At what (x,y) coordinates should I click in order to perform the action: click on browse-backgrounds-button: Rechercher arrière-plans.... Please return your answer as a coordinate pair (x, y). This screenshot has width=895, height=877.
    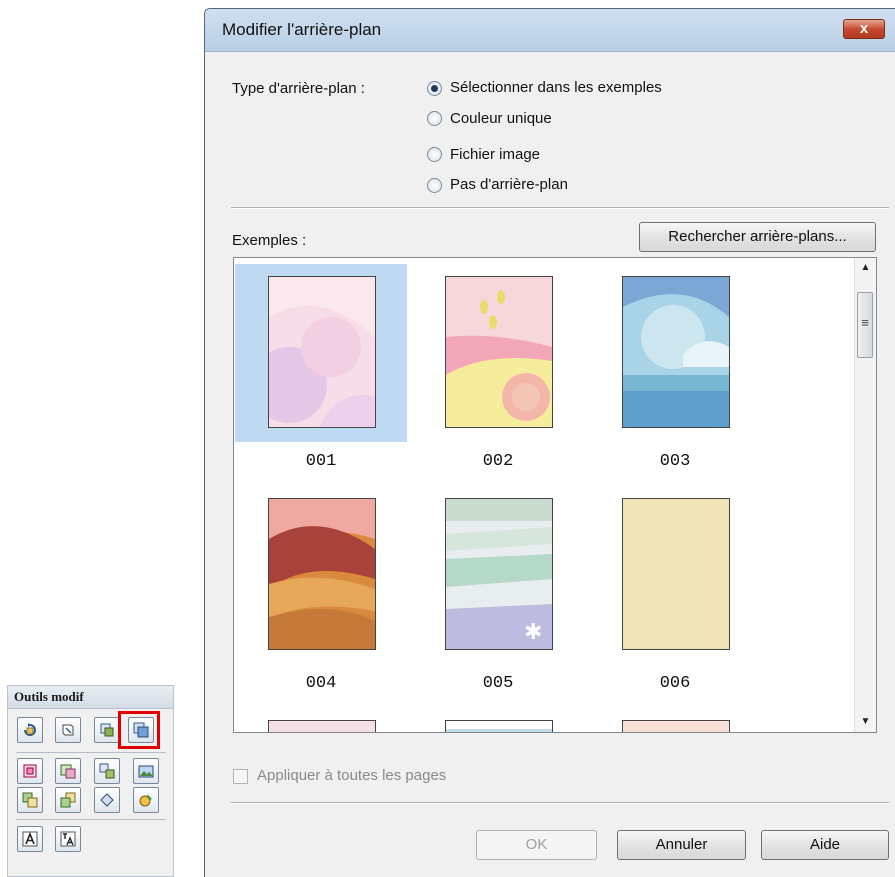
    Looking at the image, I should click on (757, 237).